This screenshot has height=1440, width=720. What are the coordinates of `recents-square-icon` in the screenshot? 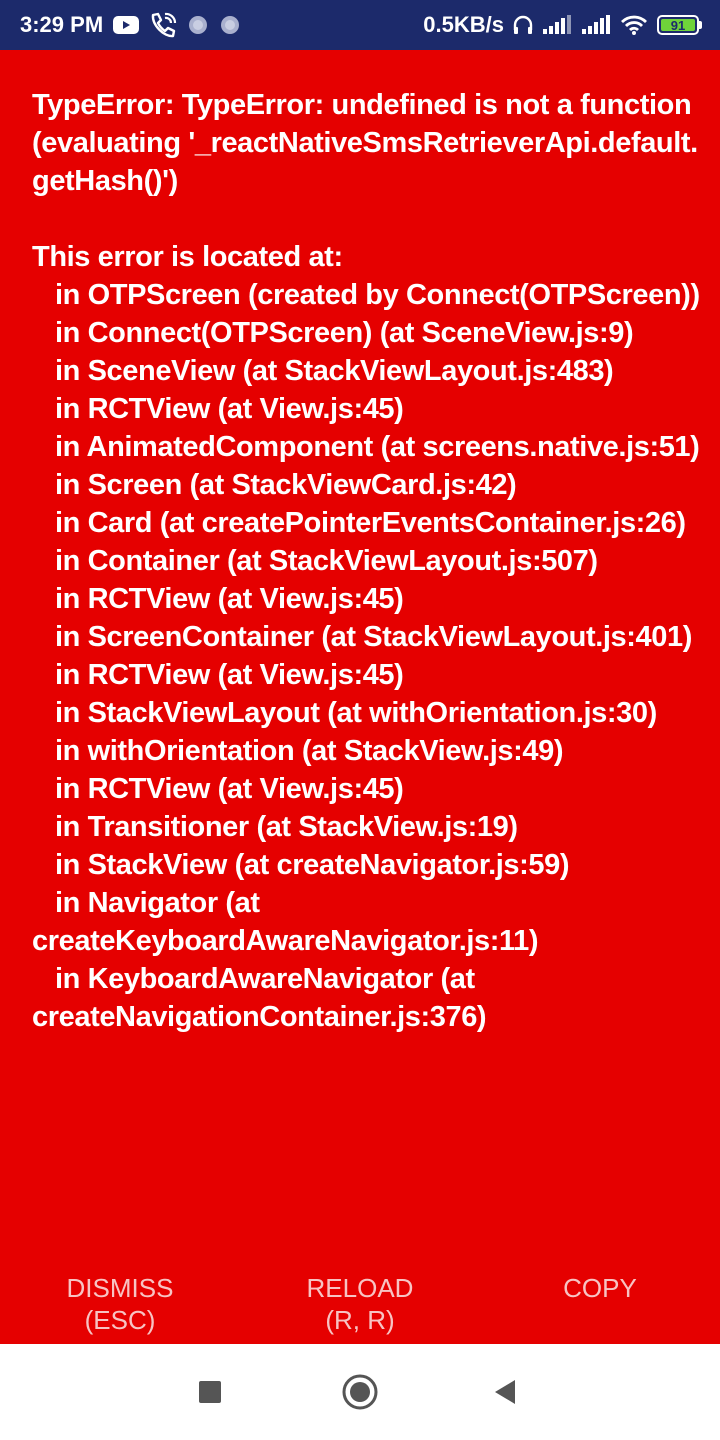 It's located at (210, 1392).